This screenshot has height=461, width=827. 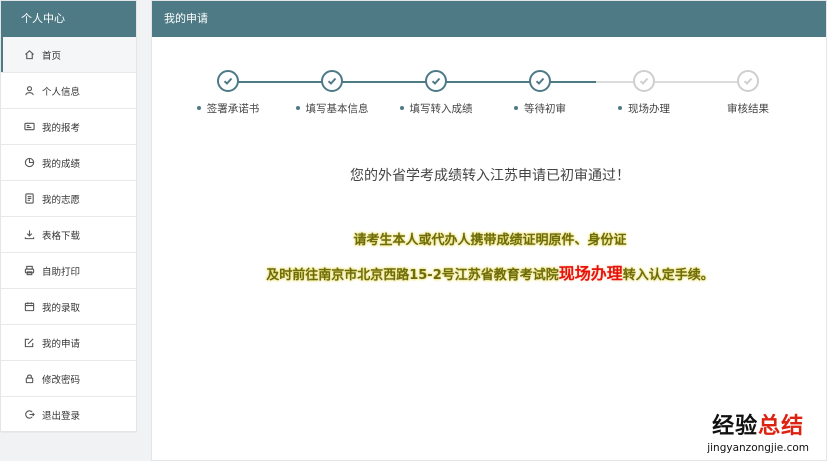 I want to click on sidebar-item-change-password: 修改密码, so click(x=68, y=379).